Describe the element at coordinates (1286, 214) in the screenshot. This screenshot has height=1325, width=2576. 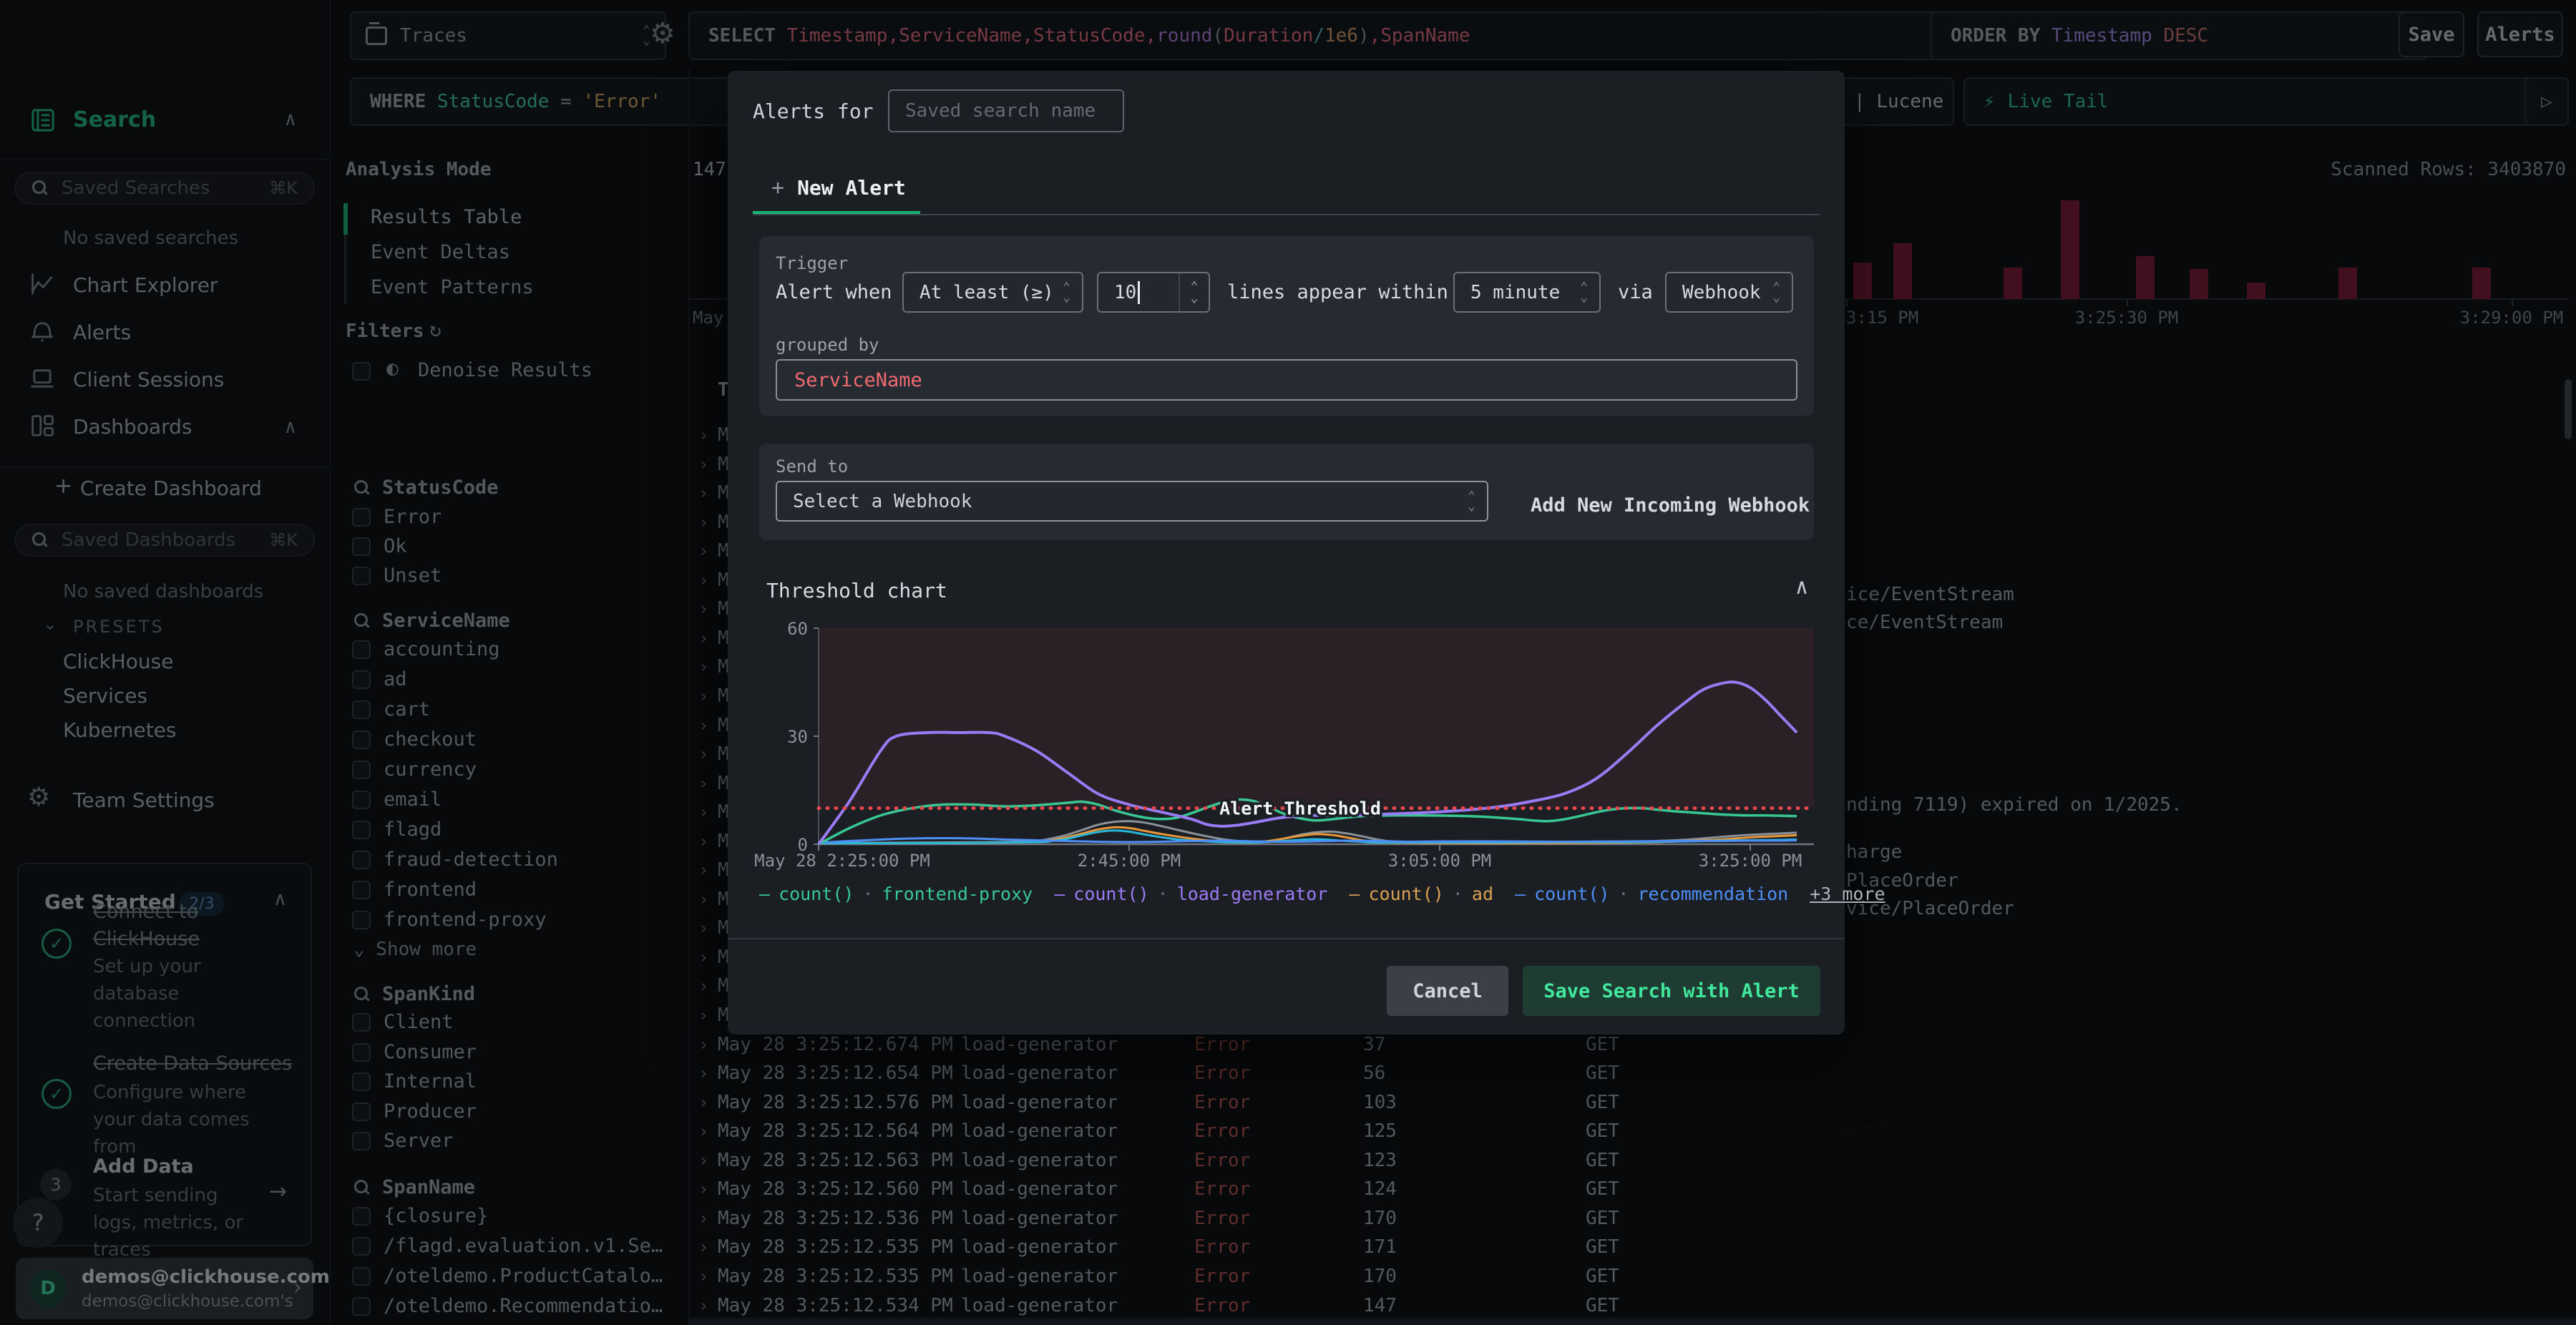
I see `tab-divider` at that location.